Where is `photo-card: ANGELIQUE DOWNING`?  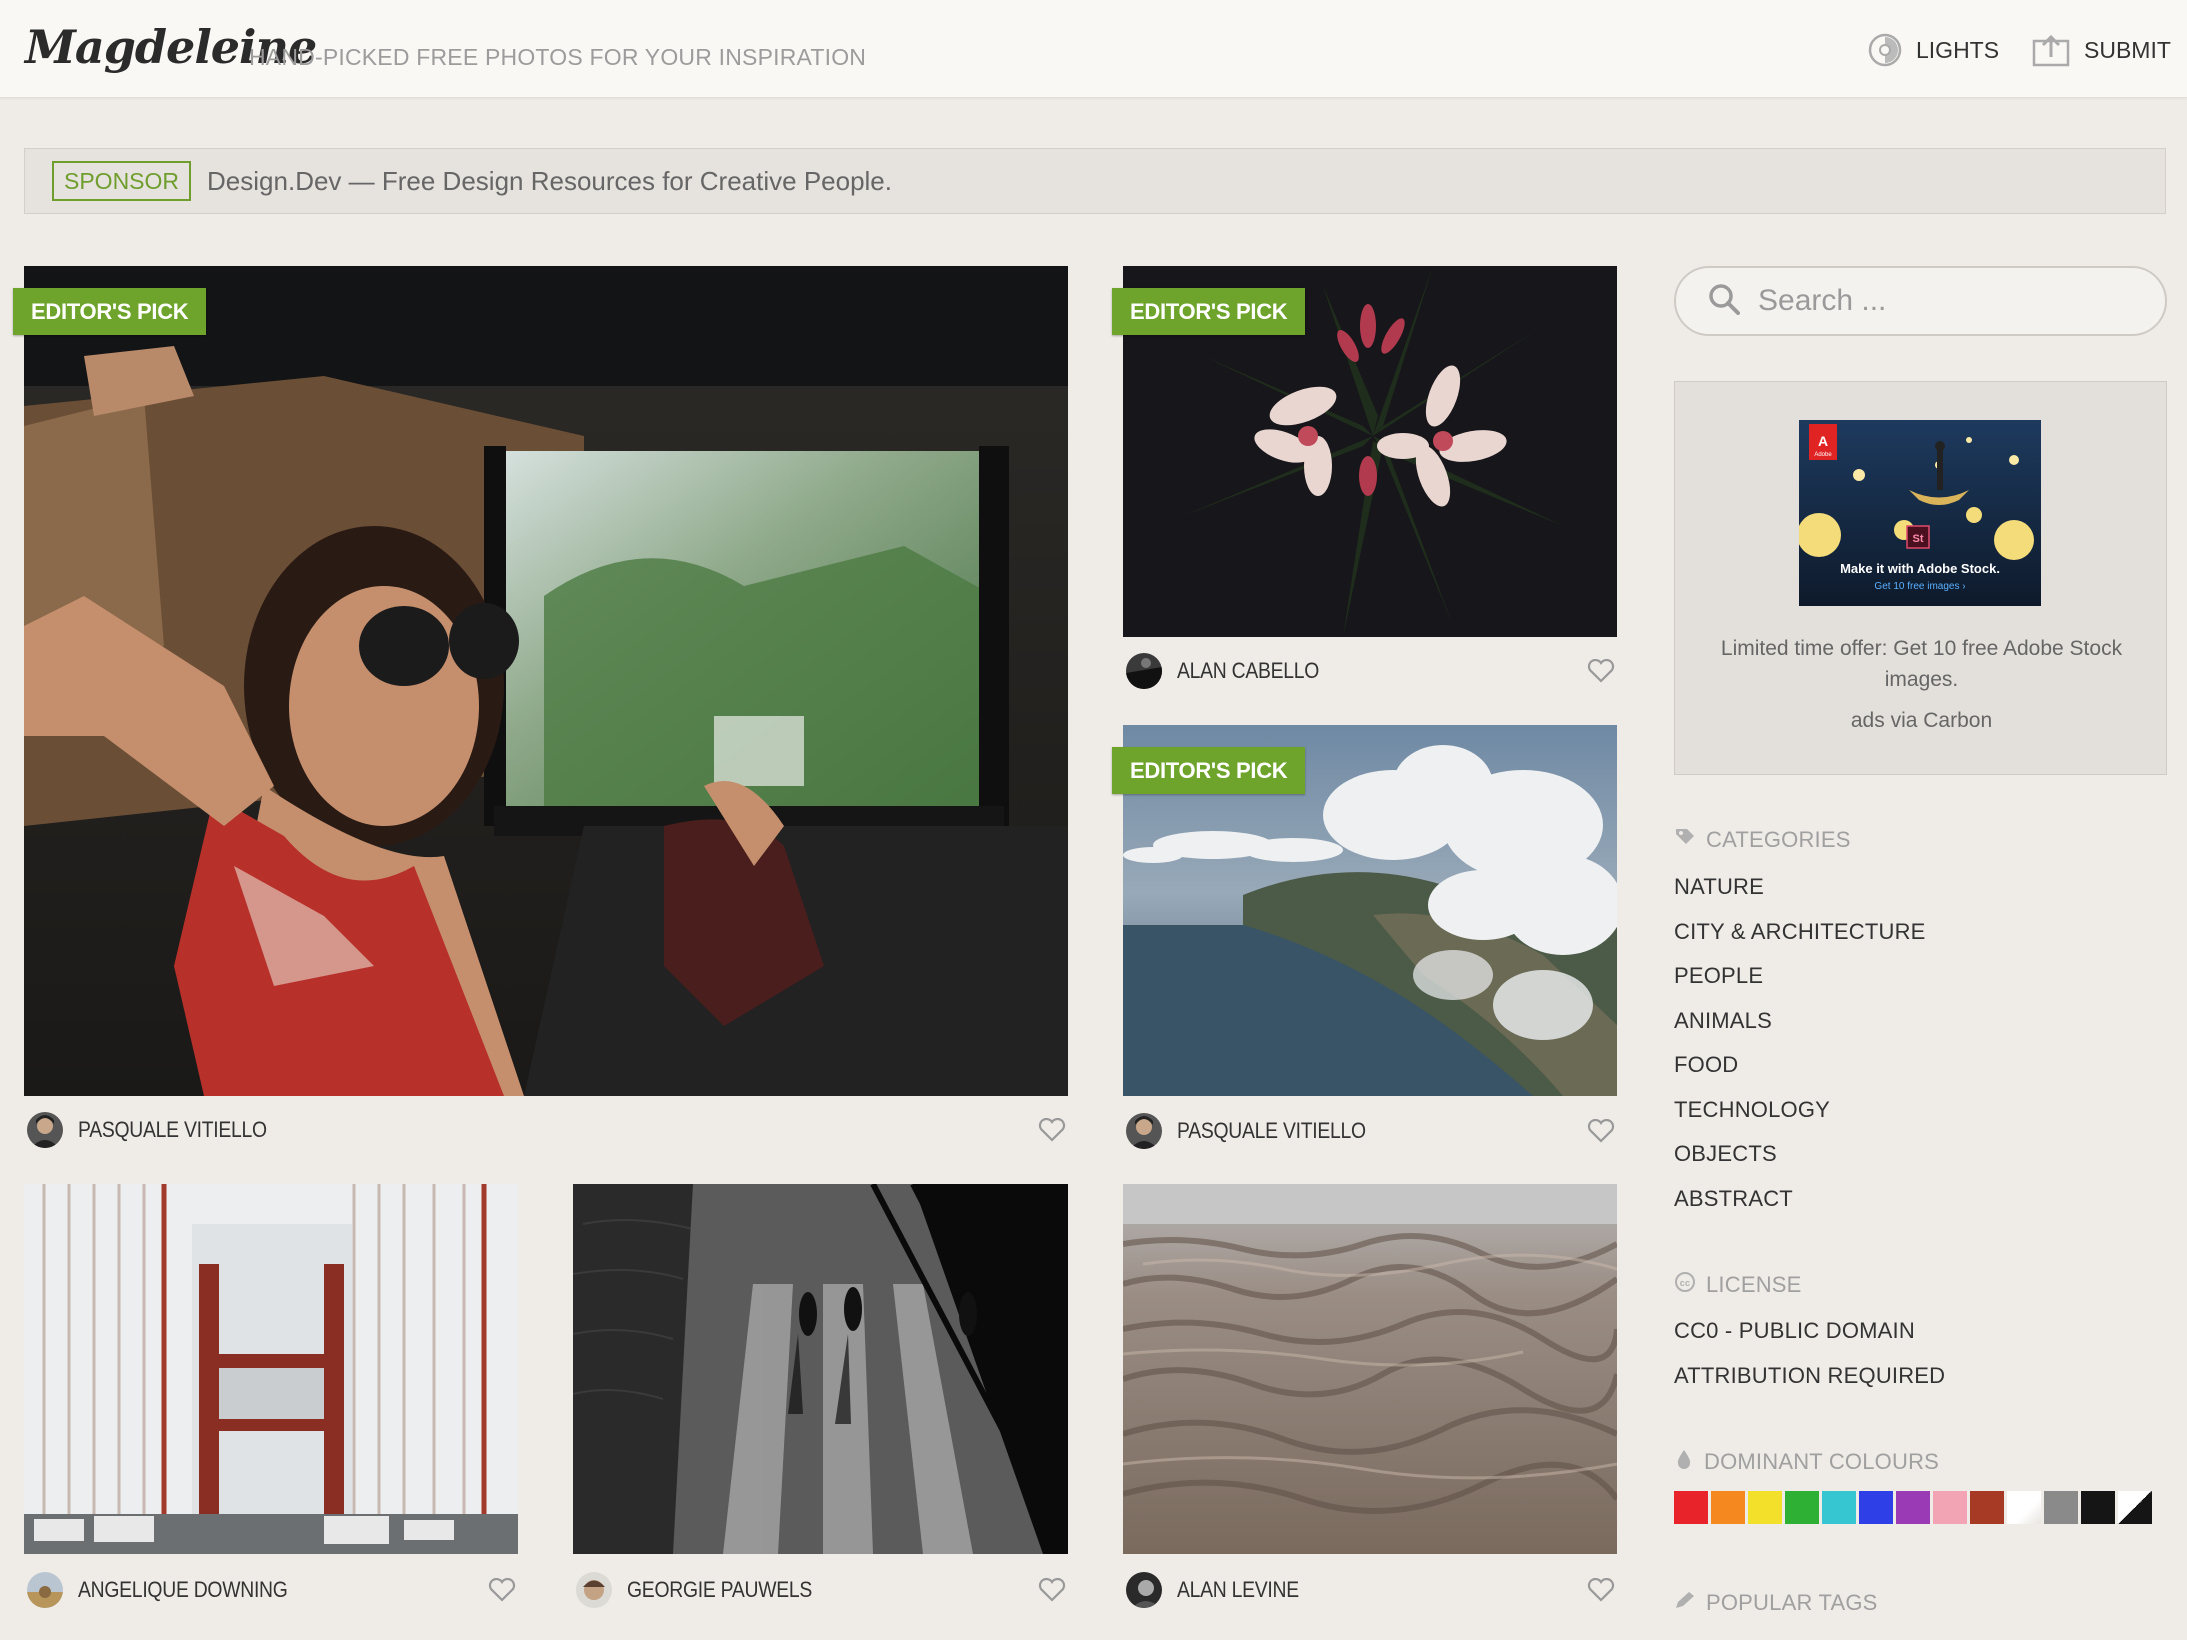
photo-card: ANGELIQUE DOWNING is located at coordinates (271, 1397).